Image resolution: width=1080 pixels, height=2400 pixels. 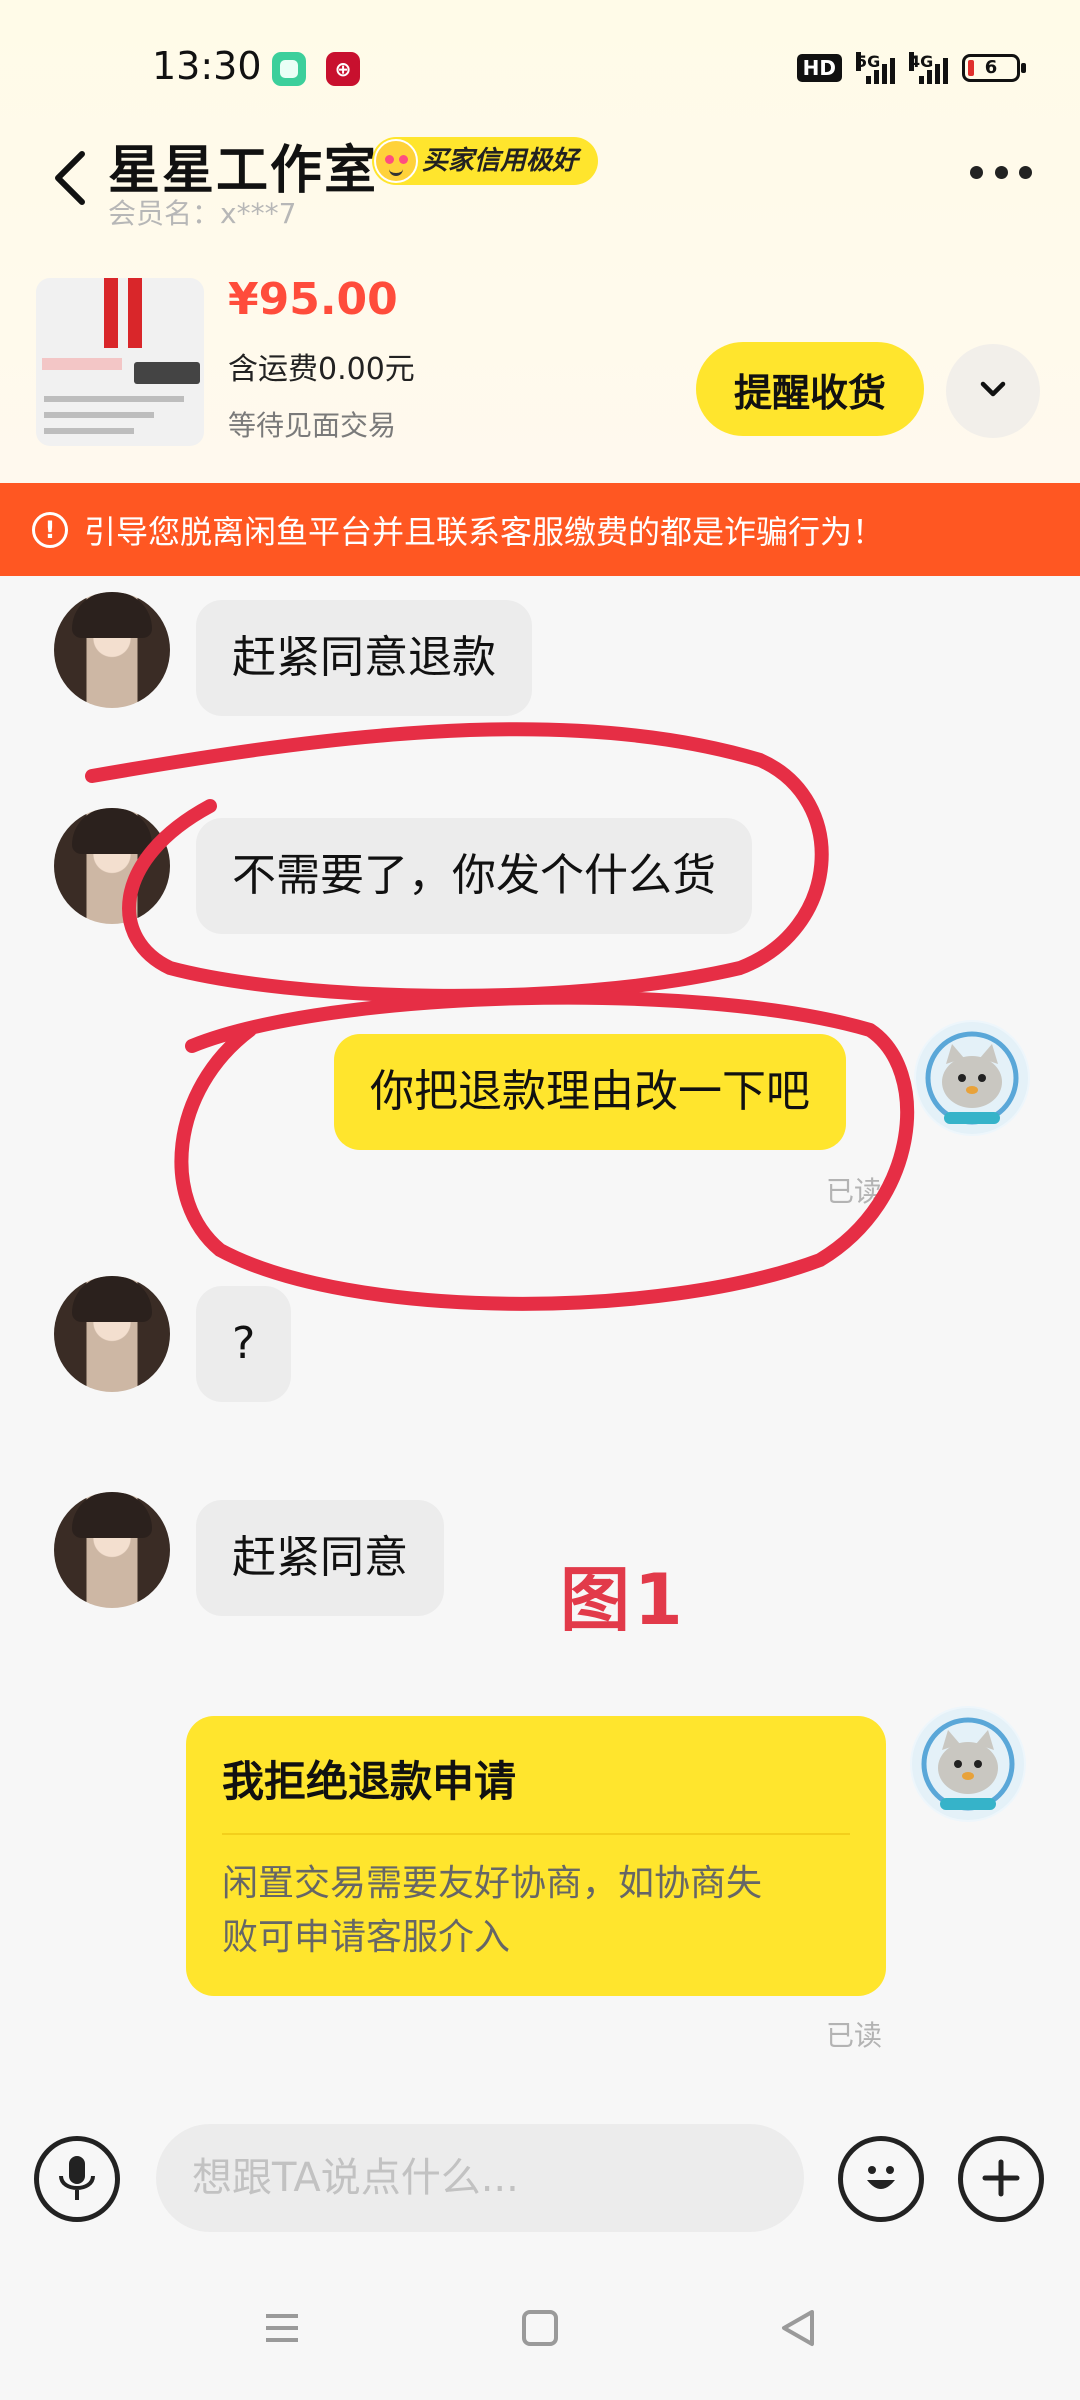 I want to click on remind-receipt-button: 提醒收货, so click(x=810, y=389).